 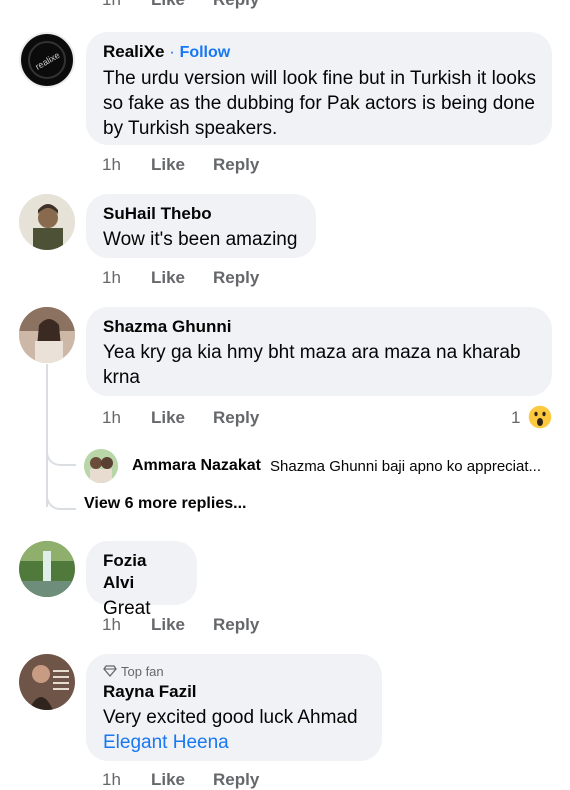 I want to click on comment-bubble: Fozia Alvi Great, so click(x=141, y=580).